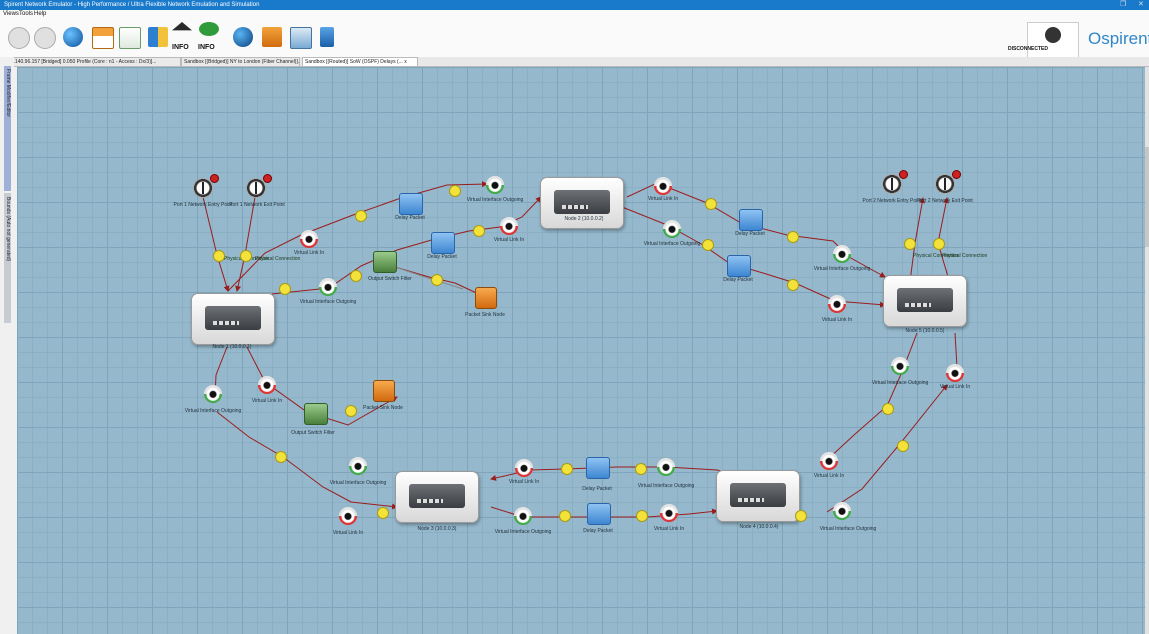 This screenshot has height=634, width=1149. What do you see at coordinates (272, 37) in the screenshot?
I see `add-module-icon` at bounding box center [272, 37].